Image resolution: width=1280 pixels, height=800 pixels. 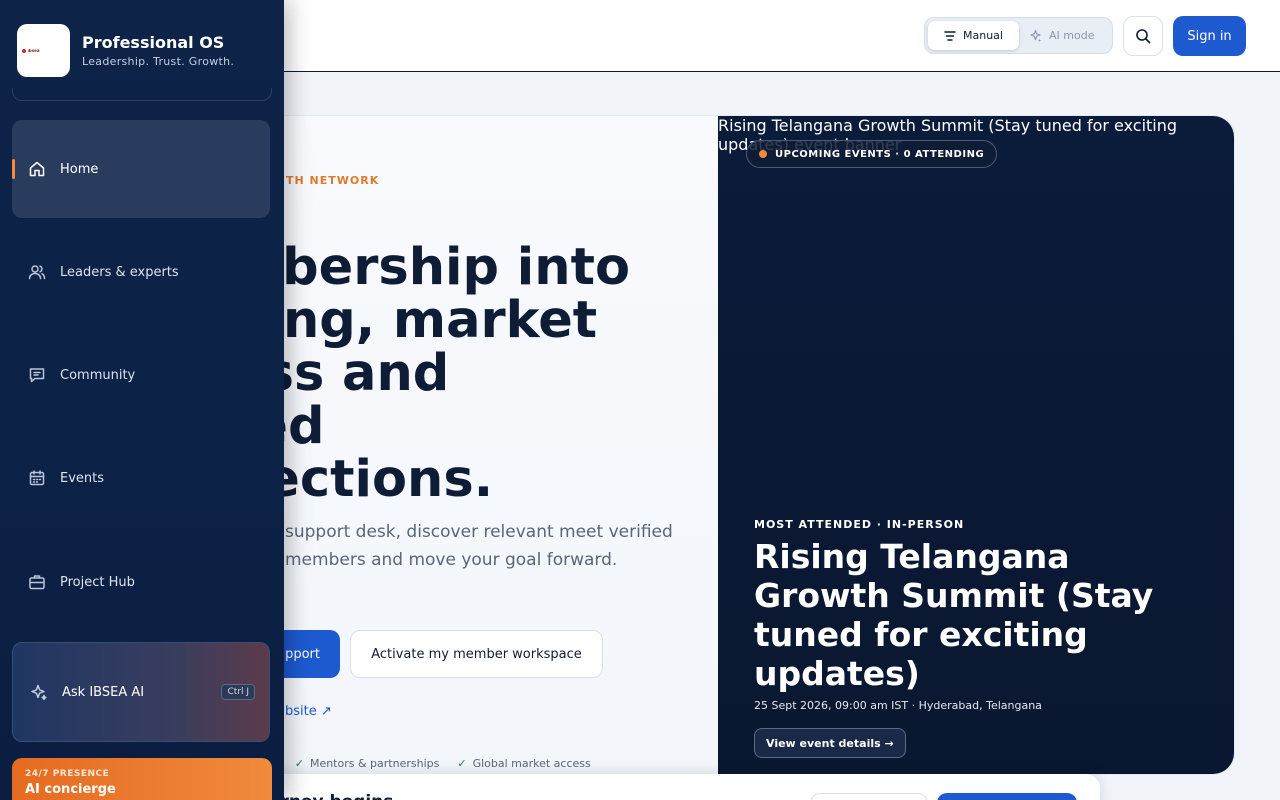 I want to click on briefcase-icon, so click(x=37, y=582).